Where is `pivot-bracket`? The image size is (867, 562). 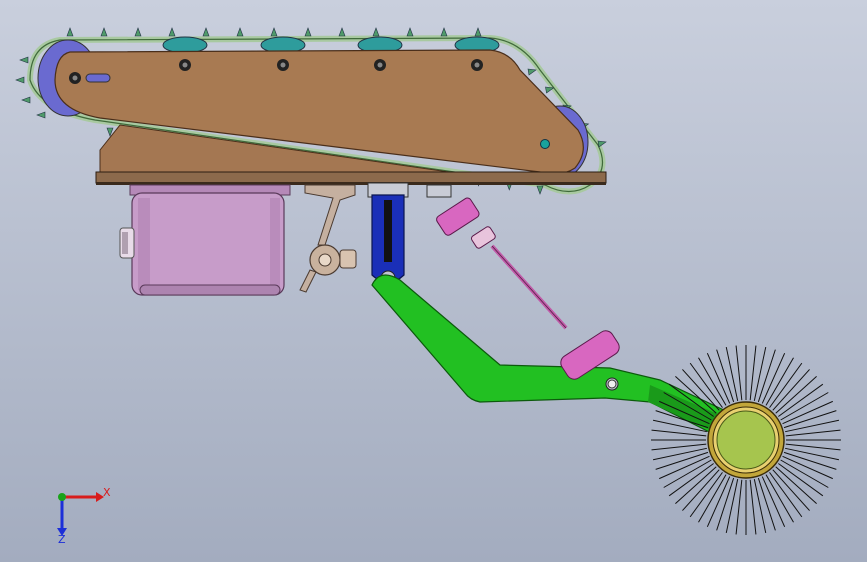
pivot-bracket is located at coordinates (328, 238).